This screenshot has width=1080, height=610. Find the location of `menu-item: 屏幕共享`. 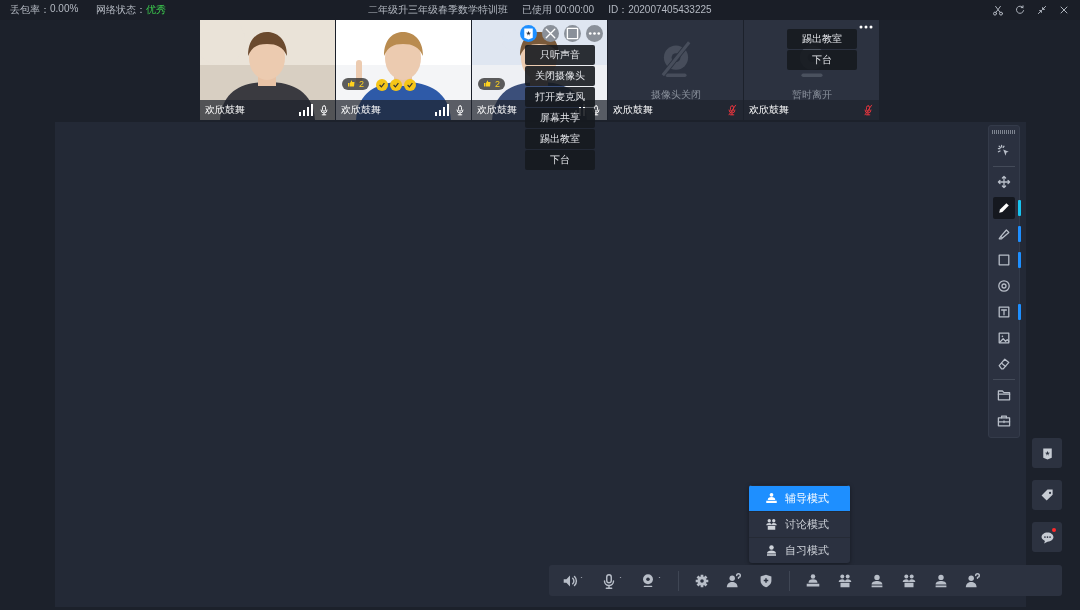

menu-item: 屏幕共享 is located at coordinates (560, 118).